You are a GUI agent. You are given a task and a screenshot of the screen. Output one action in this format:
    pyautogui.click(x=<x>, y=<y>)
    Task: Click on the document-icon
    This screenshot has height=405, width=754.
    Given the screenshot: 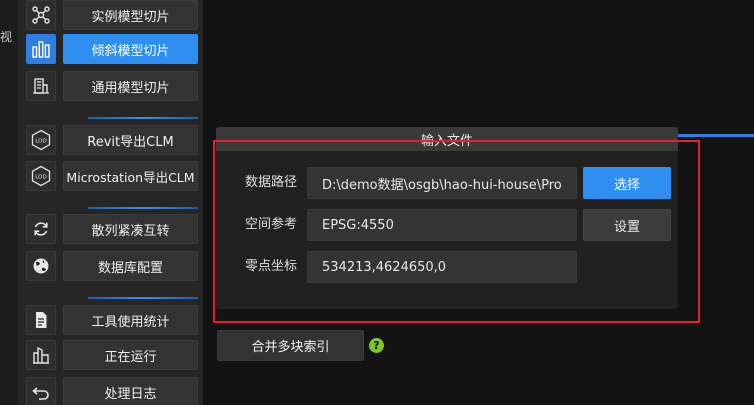 What is the action you would take?
    pyautogui.click(x=41, y=320)
    